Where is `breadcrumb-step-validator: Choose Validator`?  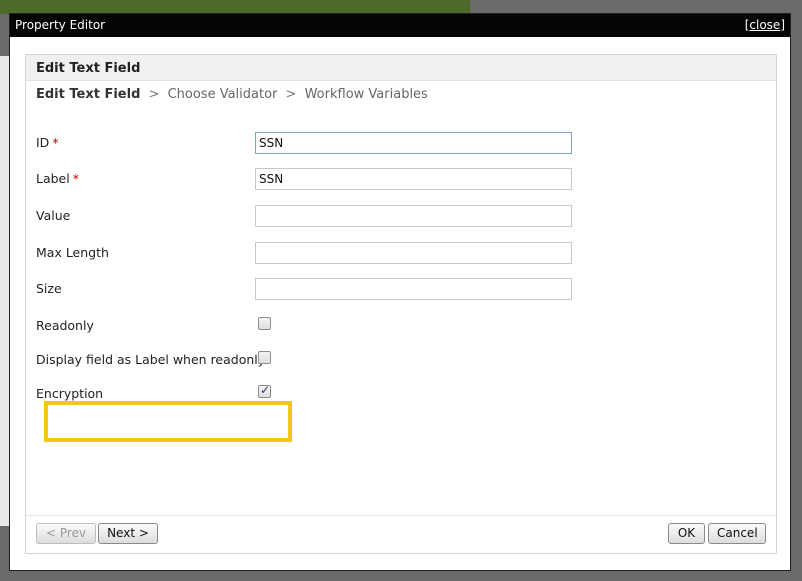 breadcrumb-step-validator: Choose Validator is located at coordinates (222, 94).